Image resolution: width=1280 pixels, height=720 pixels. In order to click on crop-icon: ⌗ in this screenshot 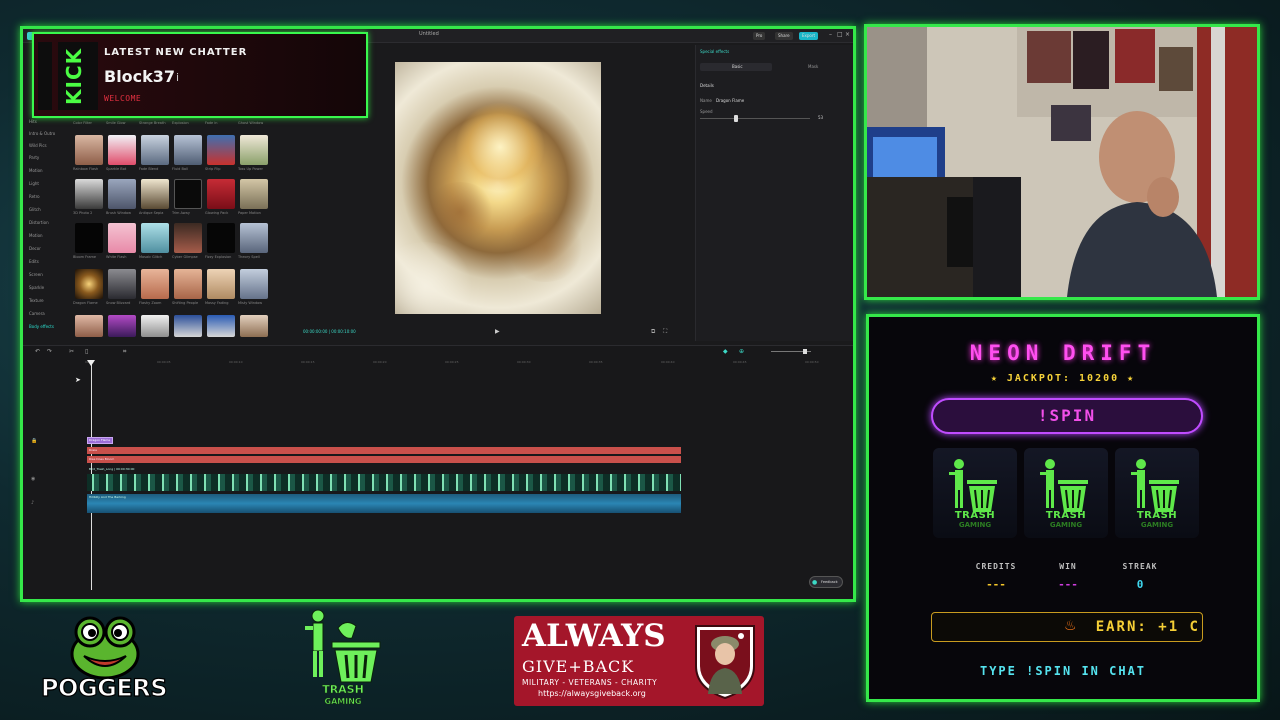, I will do `click(124, 352)`.